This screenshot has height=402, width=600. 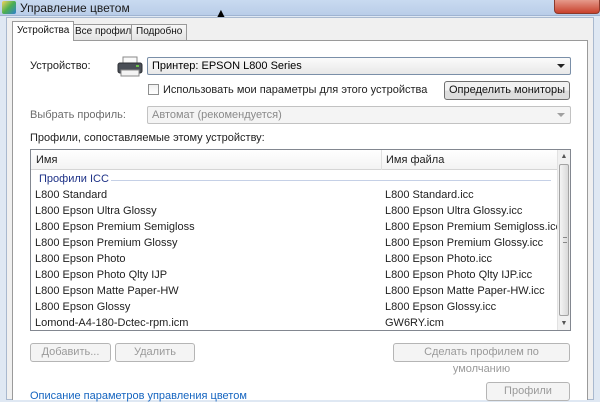 What do you see at coordinates (481, 359) in the screenshot?
I see `set-default-profile-button: Сделать профилем по умолчанию` at bounding box center [481, 359].